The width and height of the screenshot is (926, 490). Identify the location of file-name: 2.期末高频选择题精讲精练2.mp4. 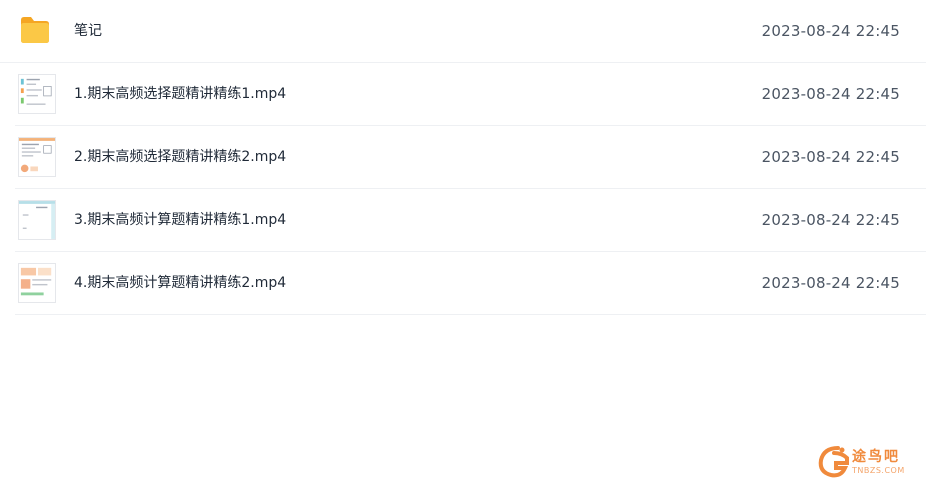
(180, 157).